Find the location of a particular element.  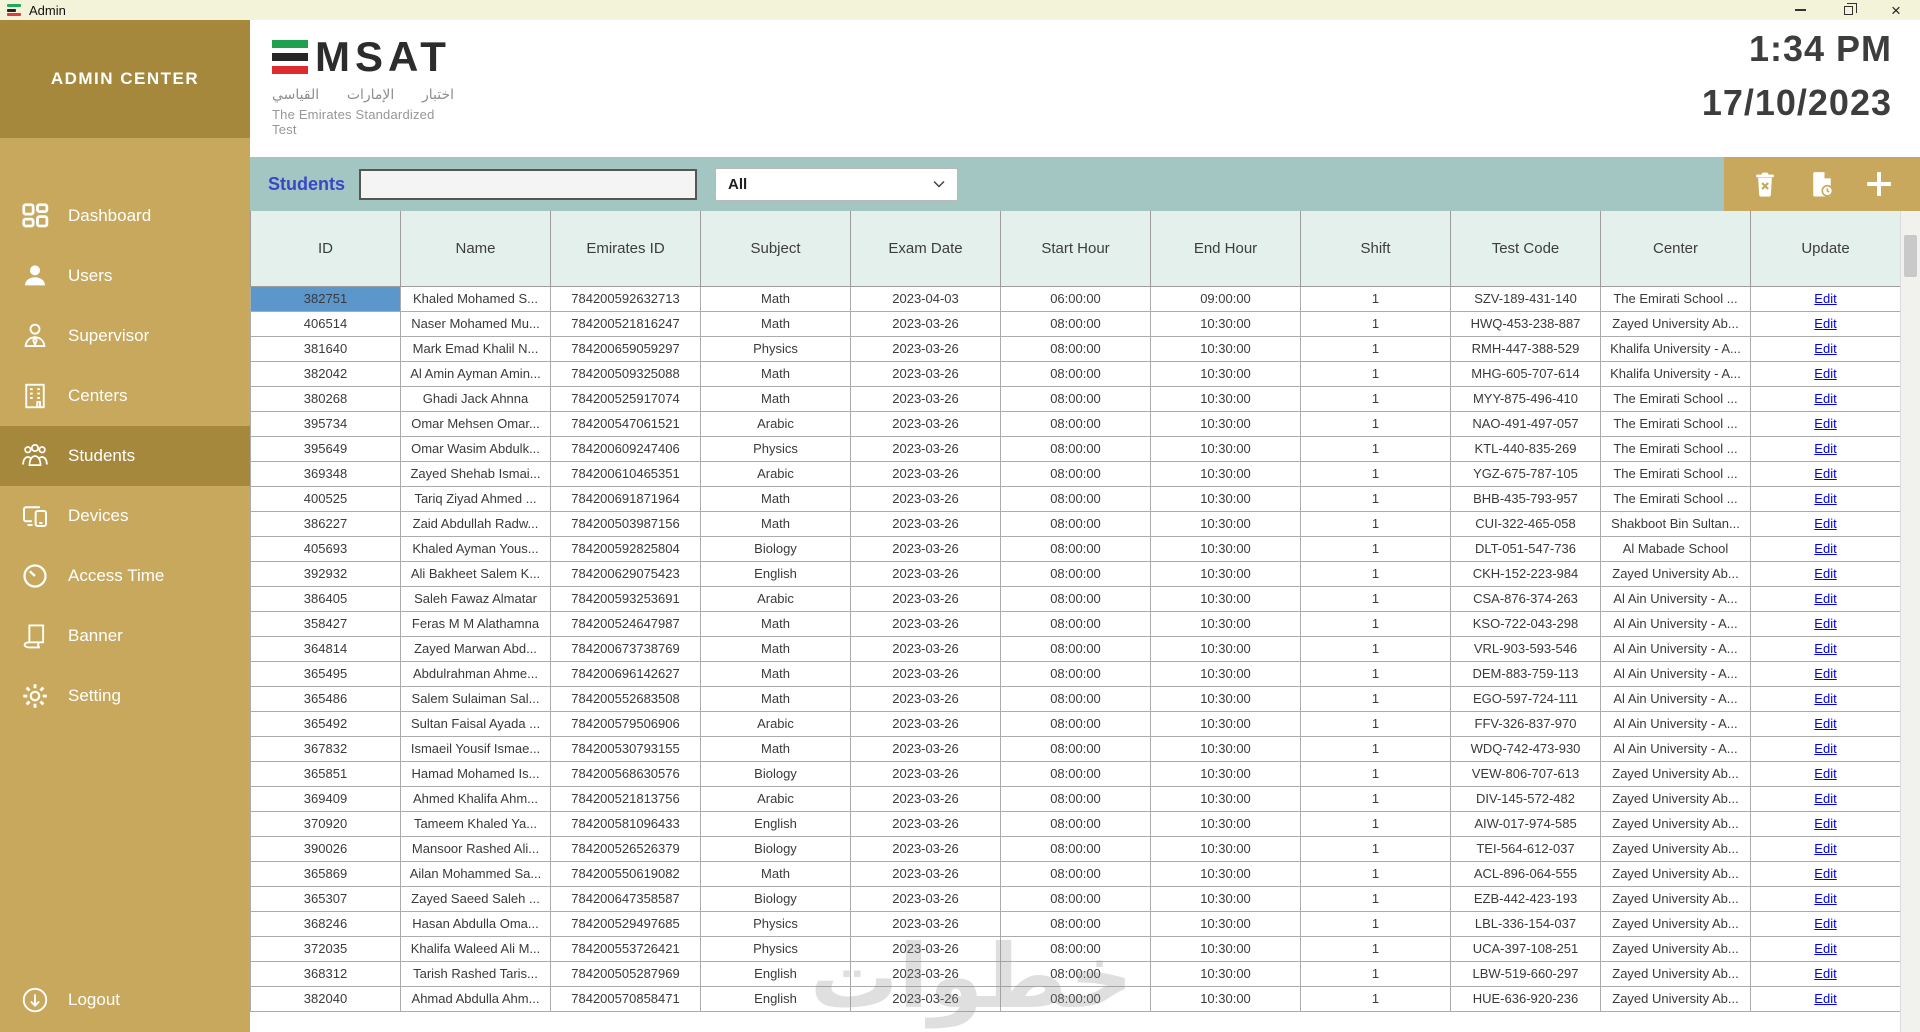

cell: LBL-336-154-037 is located at coordinates (1525, 923).